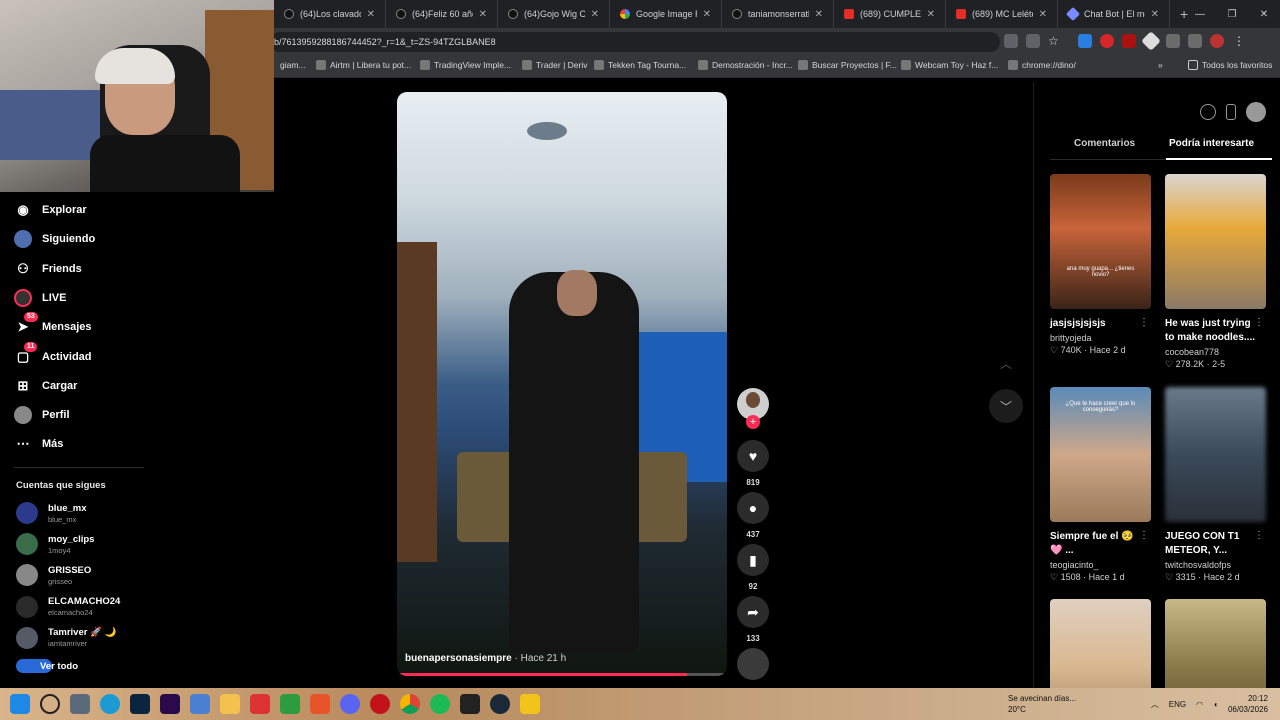 This screenshot has height=720, width=1280. I want to click on video-progress-bar, so click(562, 674).